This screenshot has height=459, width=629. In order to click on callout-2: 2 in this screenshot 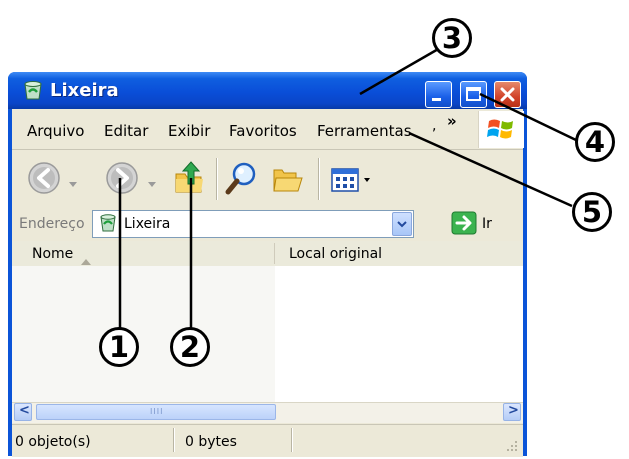, I will do `click(190, 347)`.